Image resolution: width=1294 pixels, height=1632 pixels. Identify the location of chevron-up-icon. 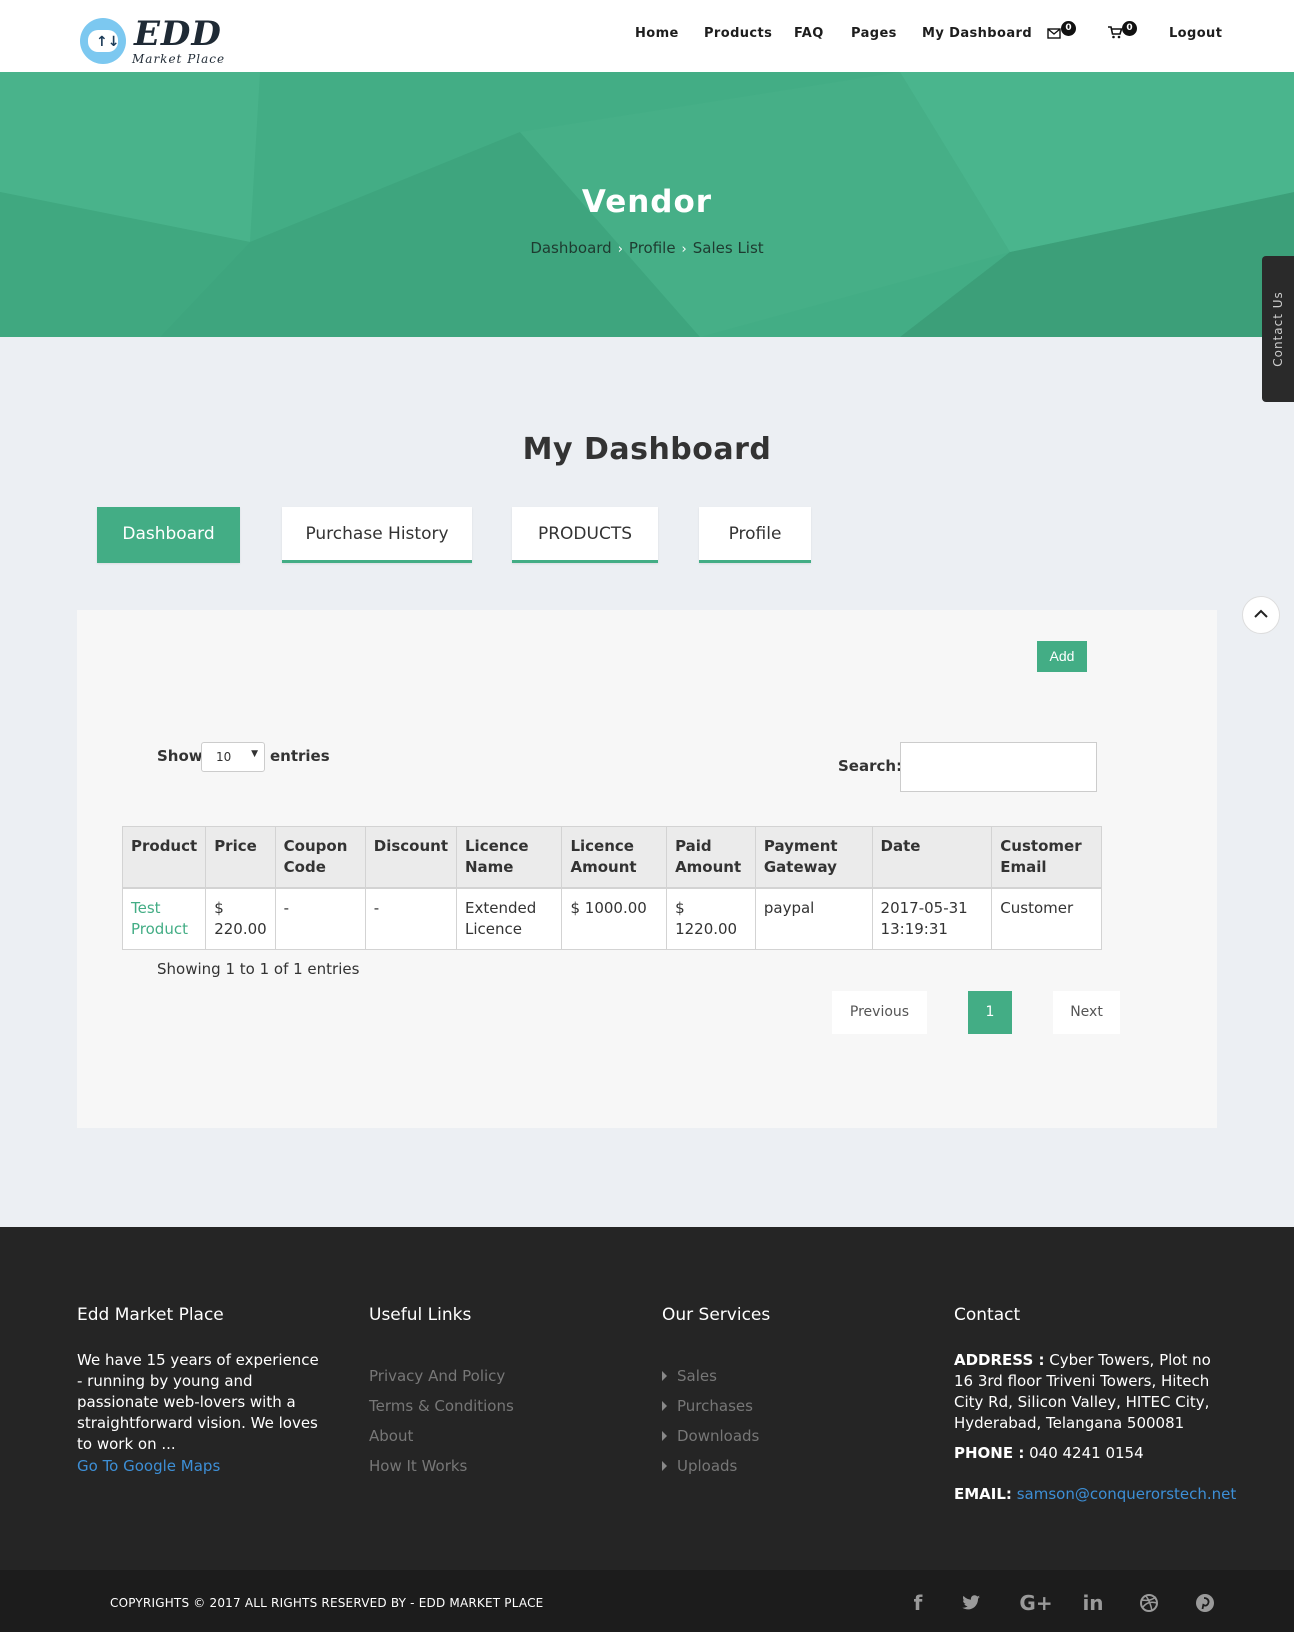
(1261, 613).